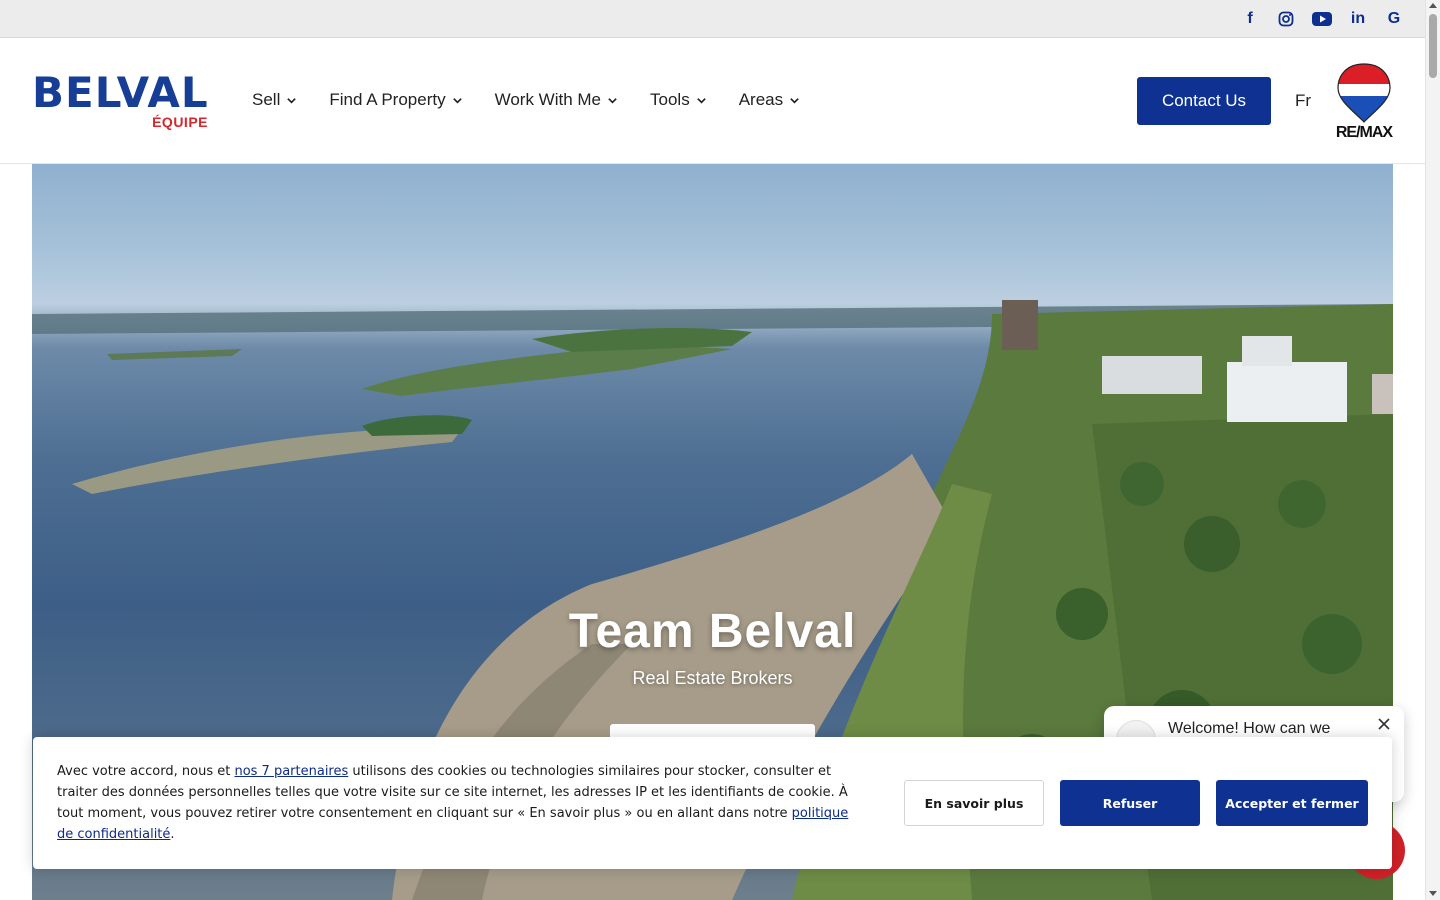 The image size is (1440, 900). Describe the element at coordinates (120, 92) in the screenshot. I see `logo-main-text: BELVAL` at that location.